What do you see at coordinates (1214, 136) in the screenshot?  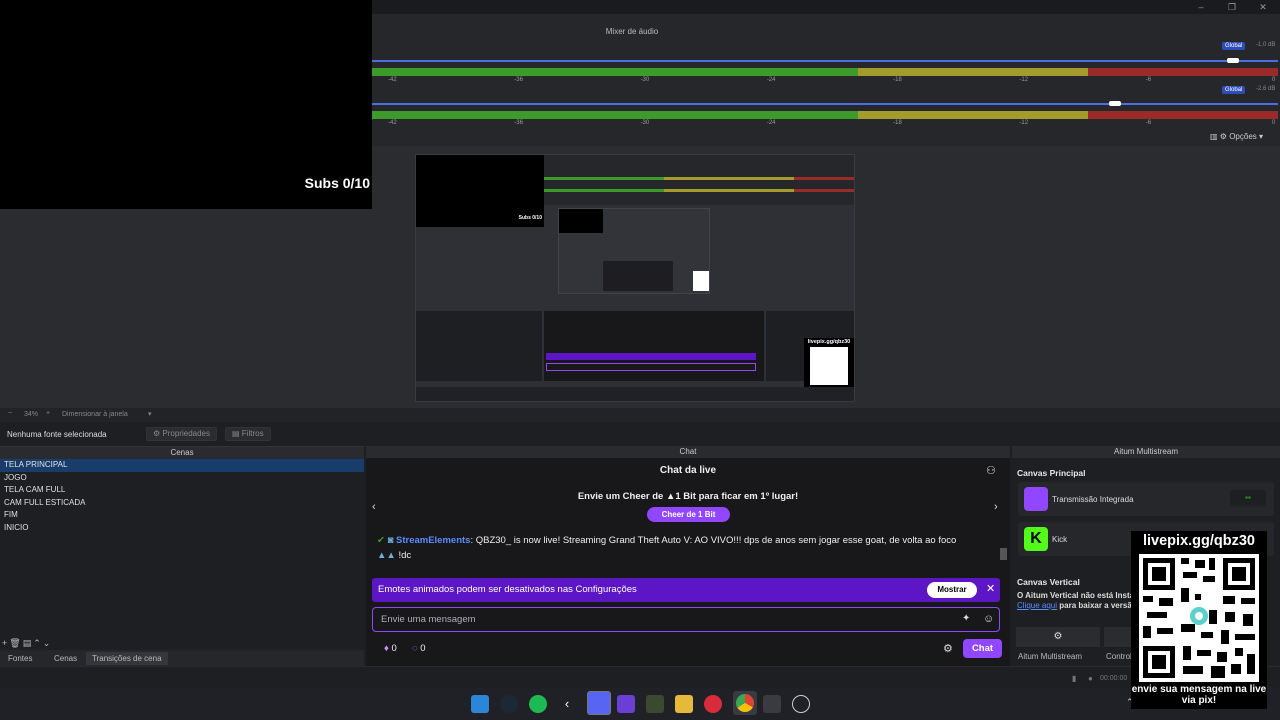 I see `layout-icon: ▥` at bounding box center [1214, 136].